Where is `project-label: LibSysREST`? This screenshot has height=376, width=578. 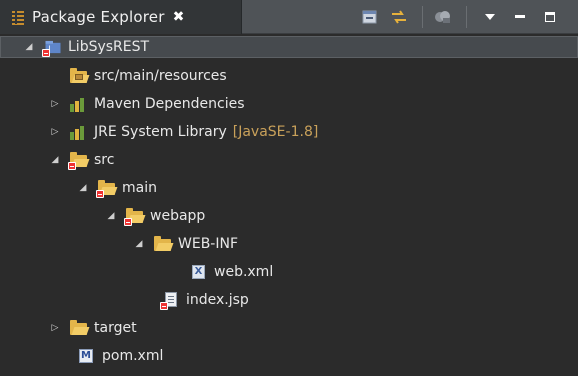 project-label: LibSysREST is located at coordinates (109, 47).